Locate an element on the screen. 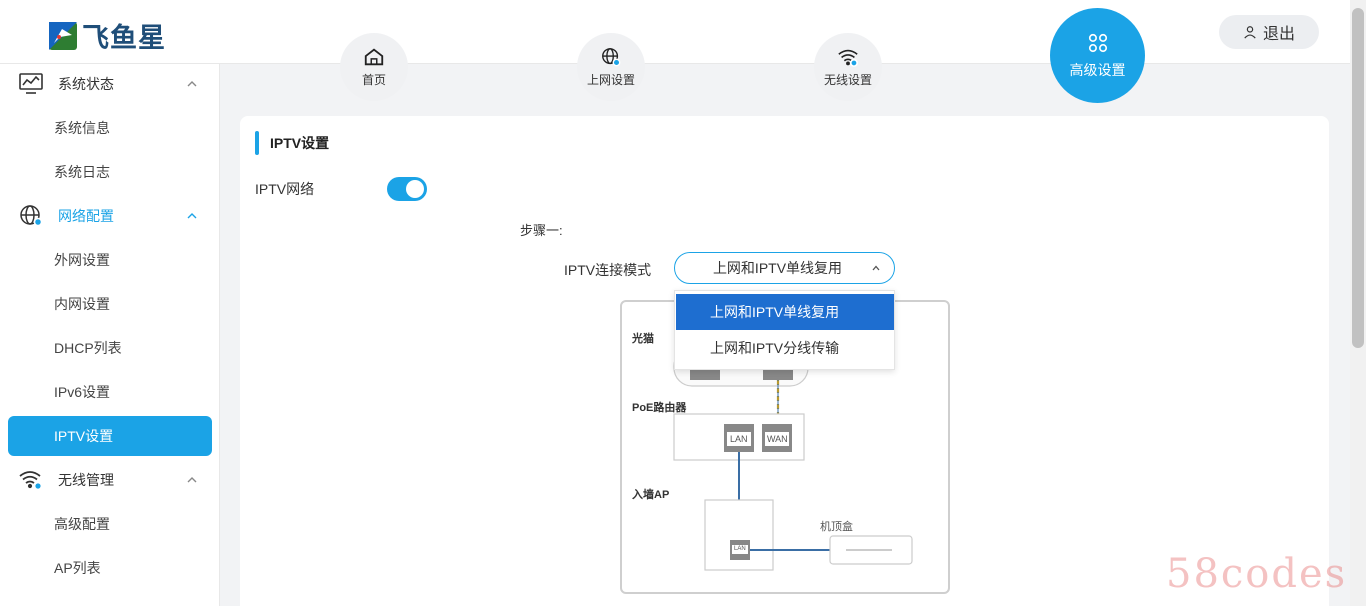 The image size is (1366, 606). sidebar-item-advanced-config: 高级配置 is located at coordinates (110, 524).